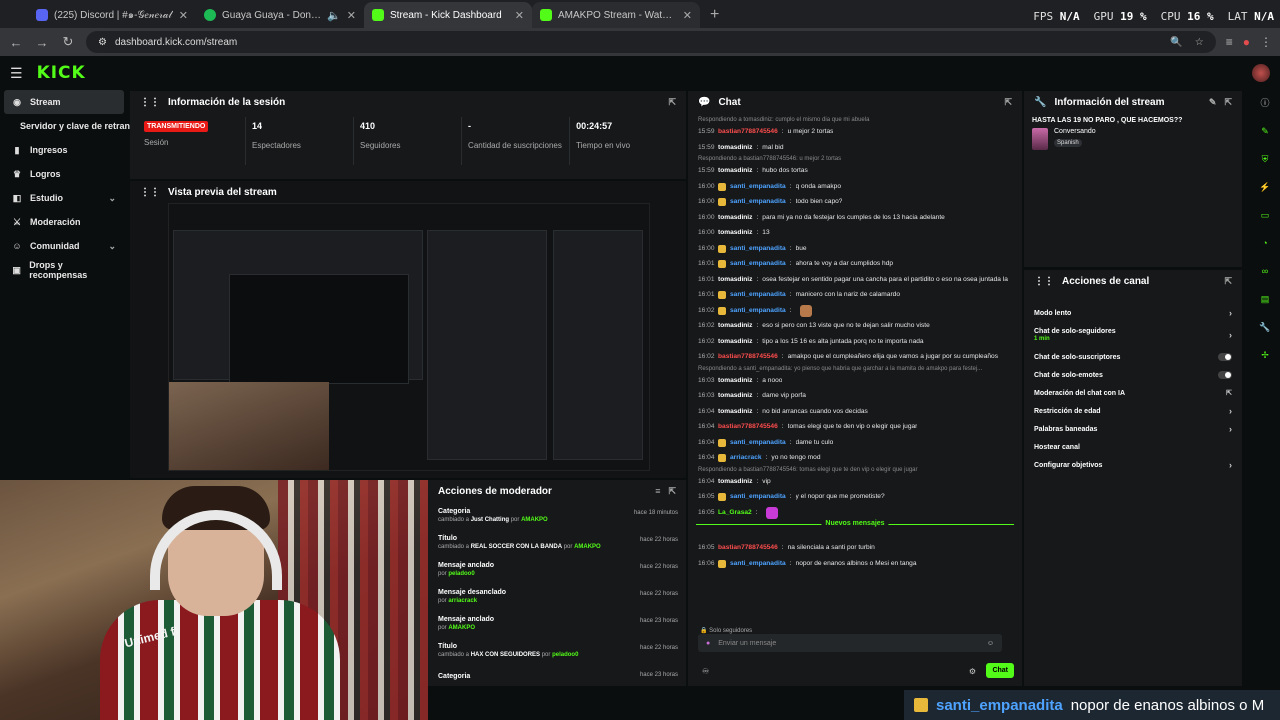  I want to click on emoji-icon: ☺, so click(990, 643).